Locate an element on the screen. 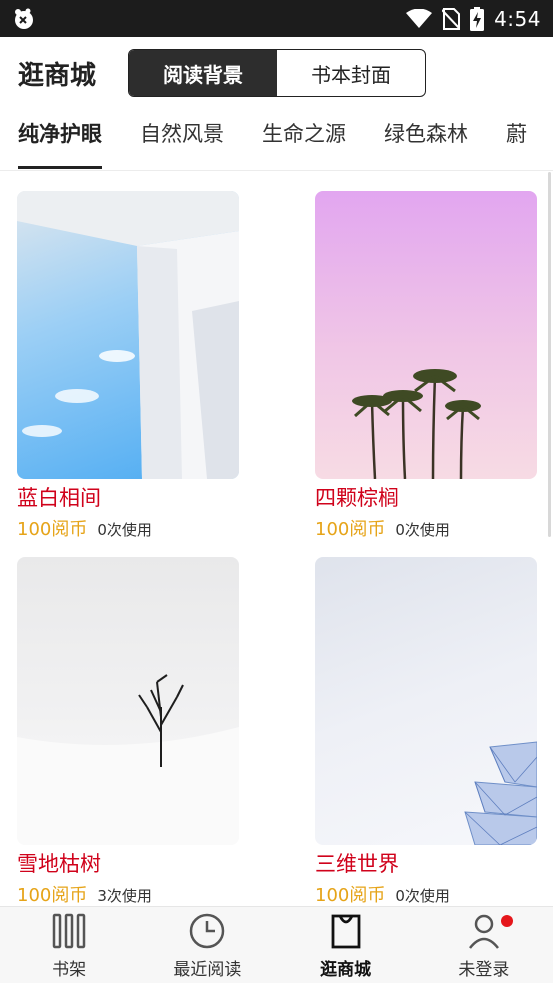 The image size is (553, 983). header: 逛商城 阅读背景 书本封面 is located at coordinates (276, 73).